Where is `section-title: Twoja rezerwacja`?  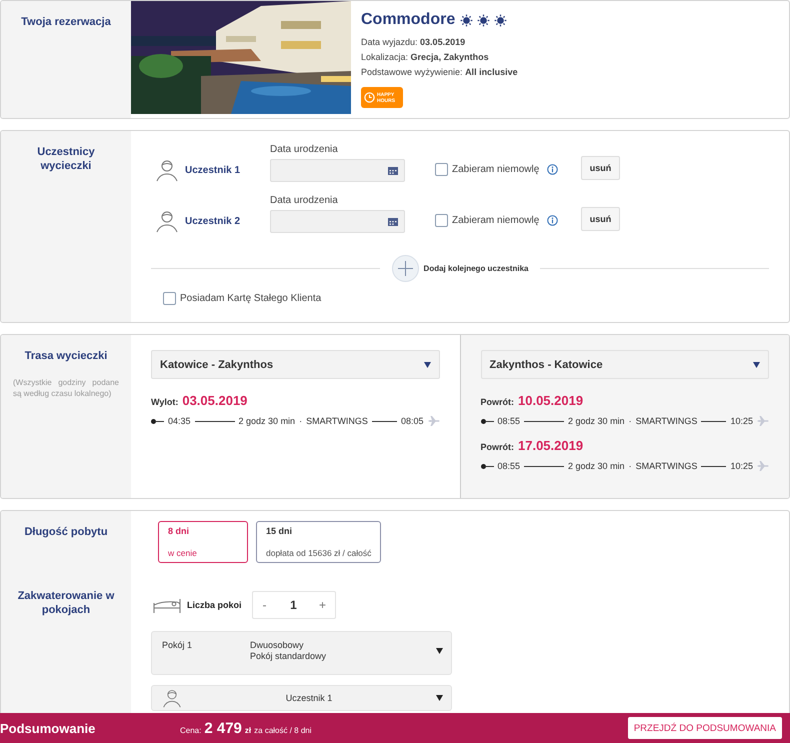
section-title: Twoja rezerwacja is located at coordinates (66, 22).